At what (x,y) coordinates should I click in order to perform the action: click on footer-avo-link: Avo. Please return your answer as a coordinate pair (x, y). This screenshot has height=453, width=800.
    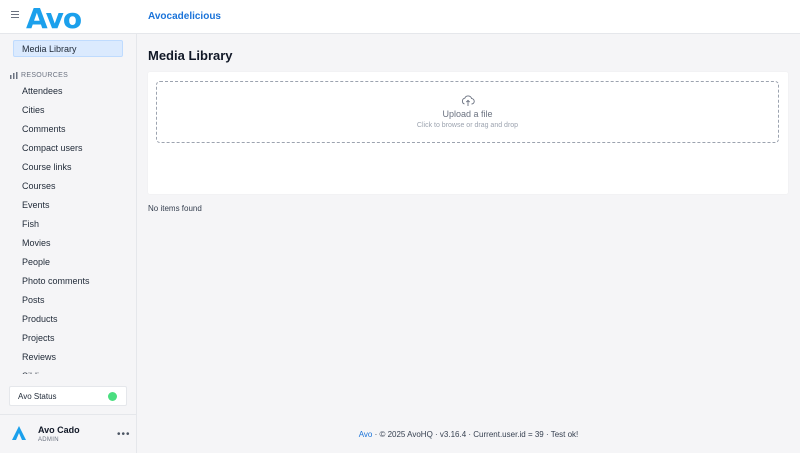
    Looking at the image, I should click on (366, 434).